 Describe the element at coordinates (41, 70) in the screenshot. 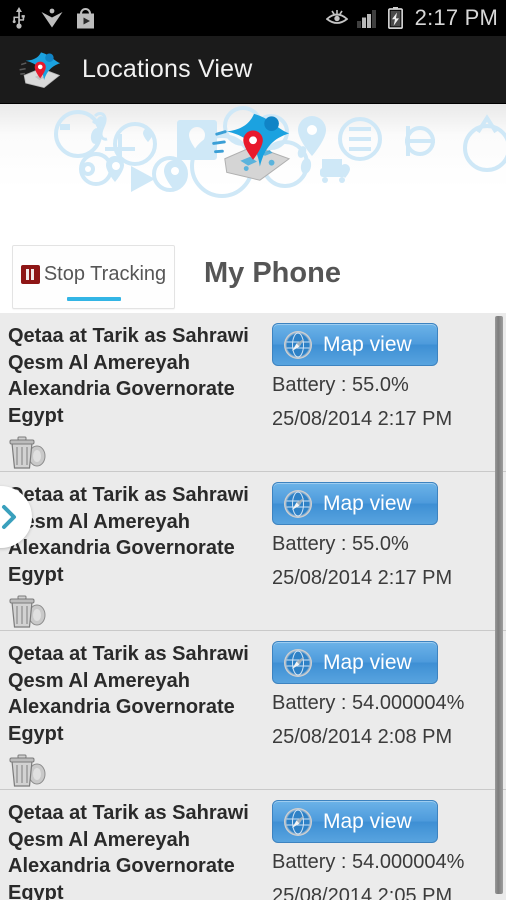

I see `map-pin-person-logo-icon` at that location.